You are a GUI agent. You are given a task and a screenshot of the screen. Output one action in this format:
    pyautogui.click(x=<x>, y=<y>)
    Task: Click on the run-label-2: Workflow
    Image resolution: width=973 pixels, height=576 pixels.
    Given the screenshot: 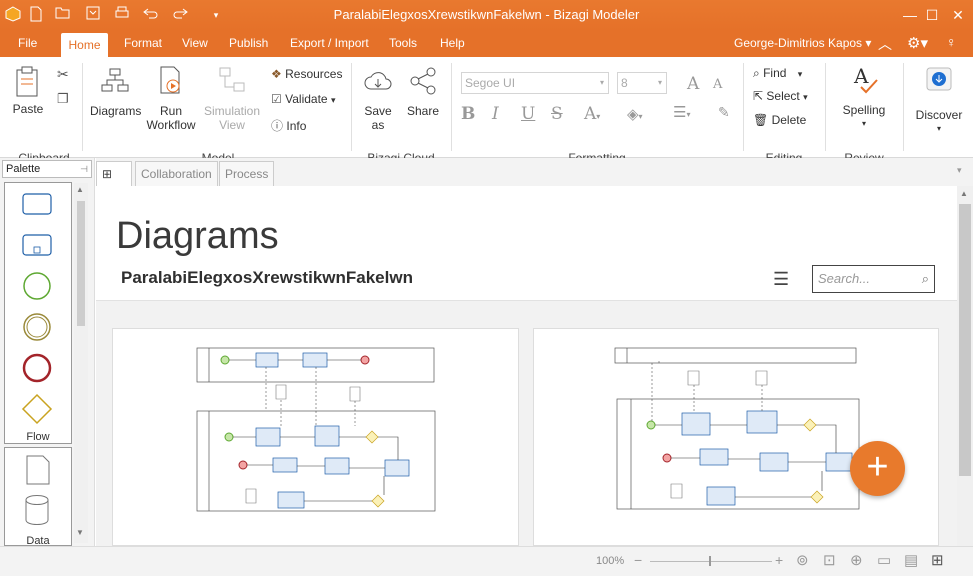 What is the action you would take?
    pyautogui.click(x=171, y=125)
    